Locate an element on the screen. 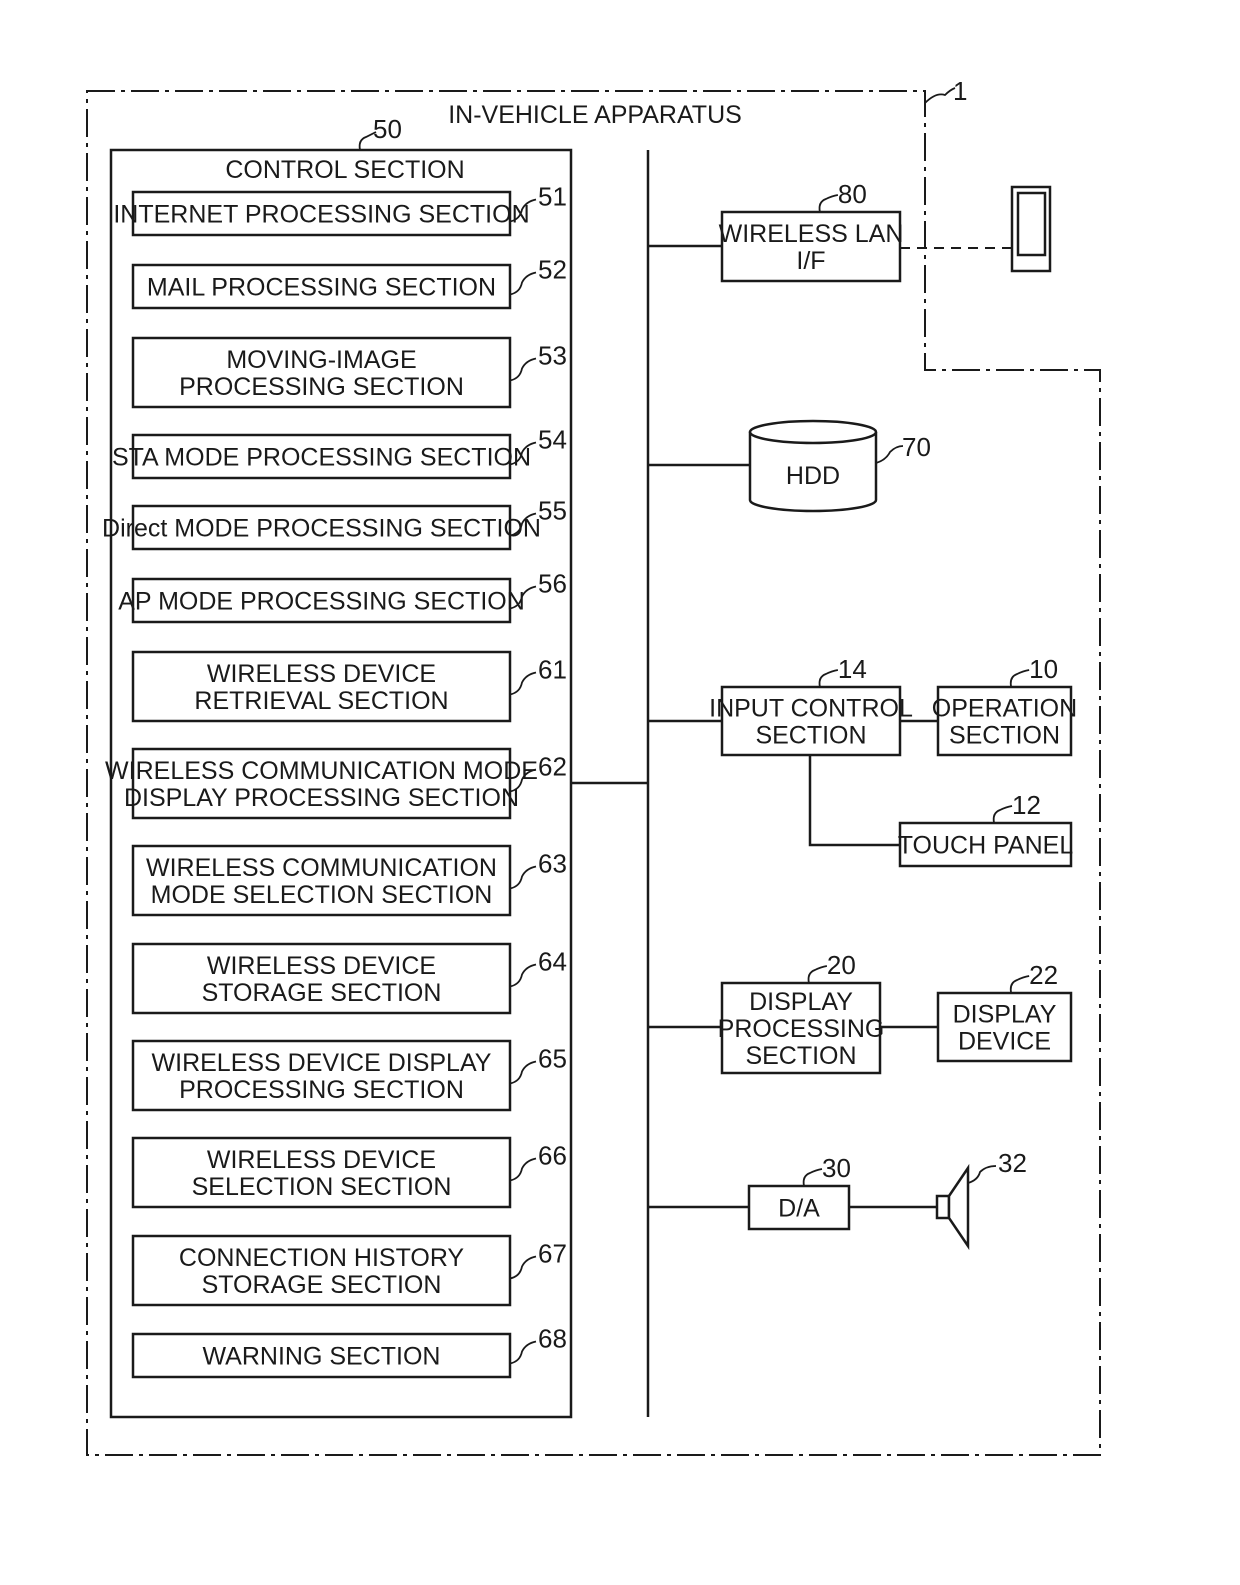 The height and width of the screenshot is (1585, 1240). display-processing-section-leader is located at coordinates (817, 974).